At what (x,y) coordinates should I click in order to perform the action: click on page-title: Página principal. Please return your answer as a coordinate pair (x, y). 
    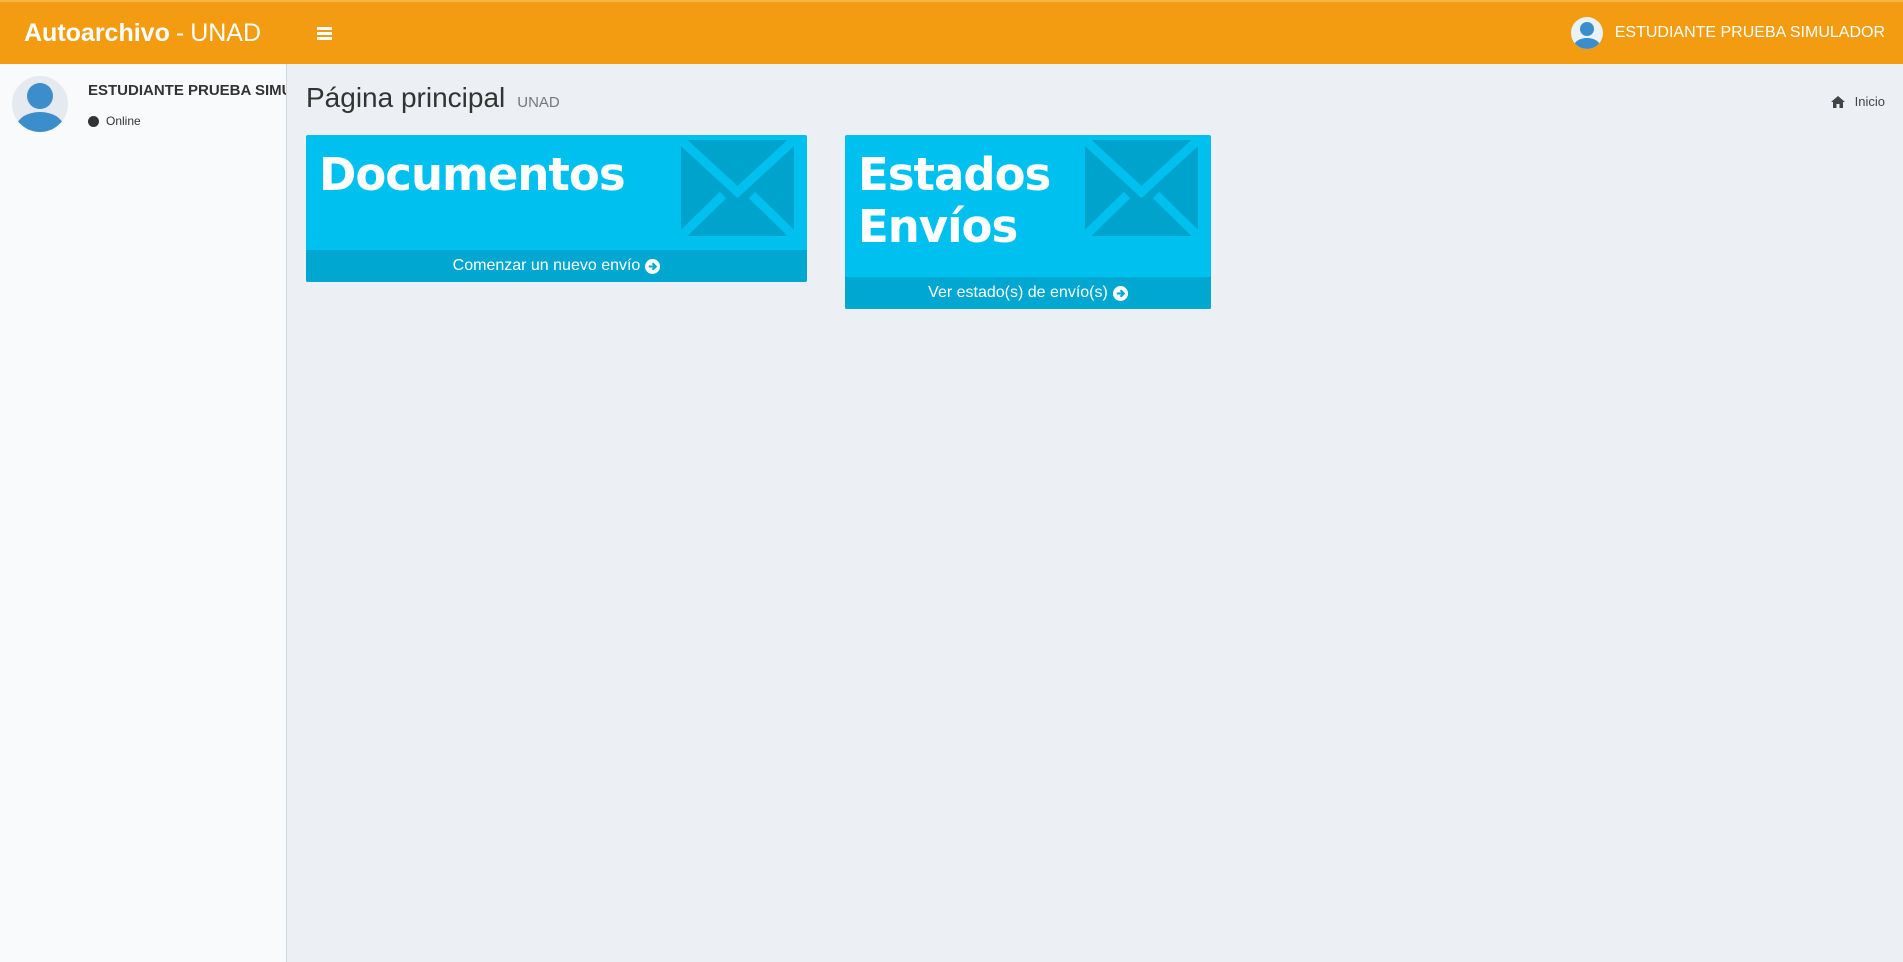
    Looking at the image, I should click on (406, 97).